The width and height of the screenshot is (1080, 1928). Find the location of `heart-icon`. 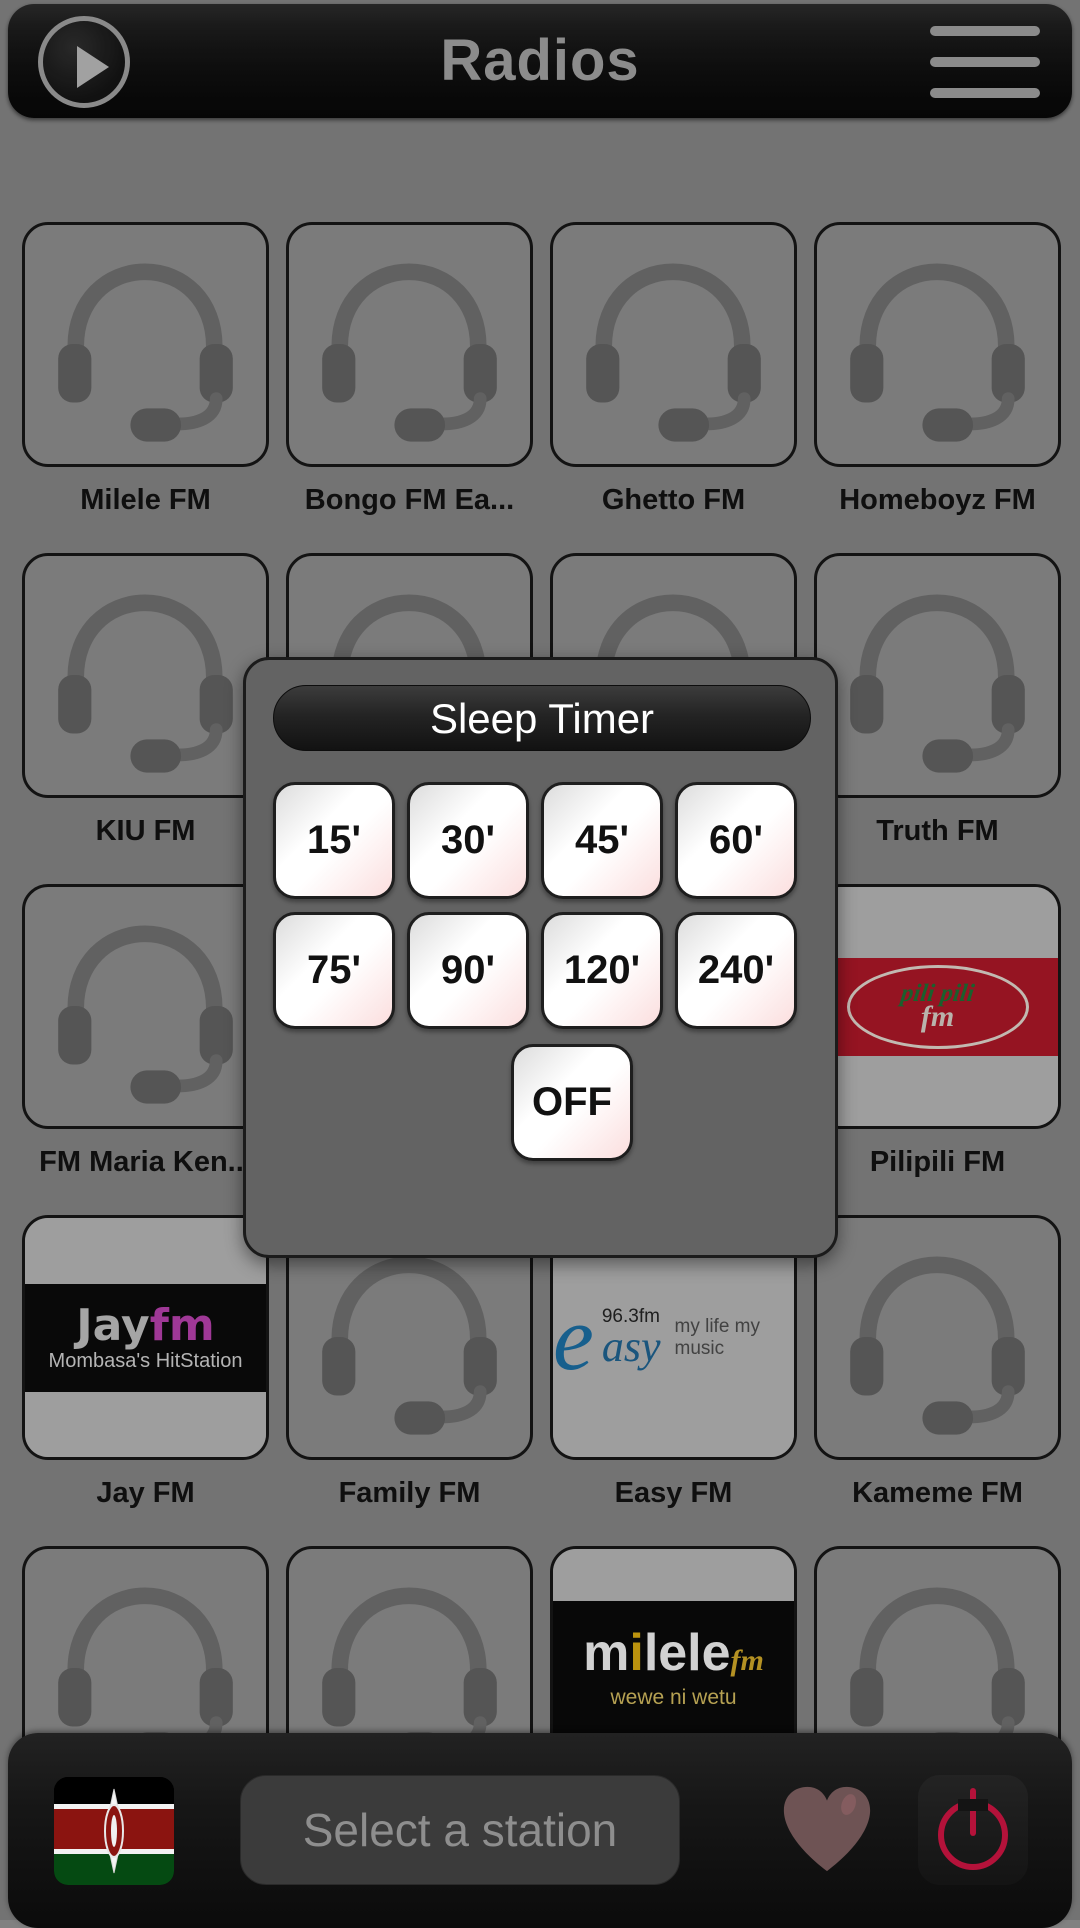

heart-icon is located at coordinates (827, 1830).